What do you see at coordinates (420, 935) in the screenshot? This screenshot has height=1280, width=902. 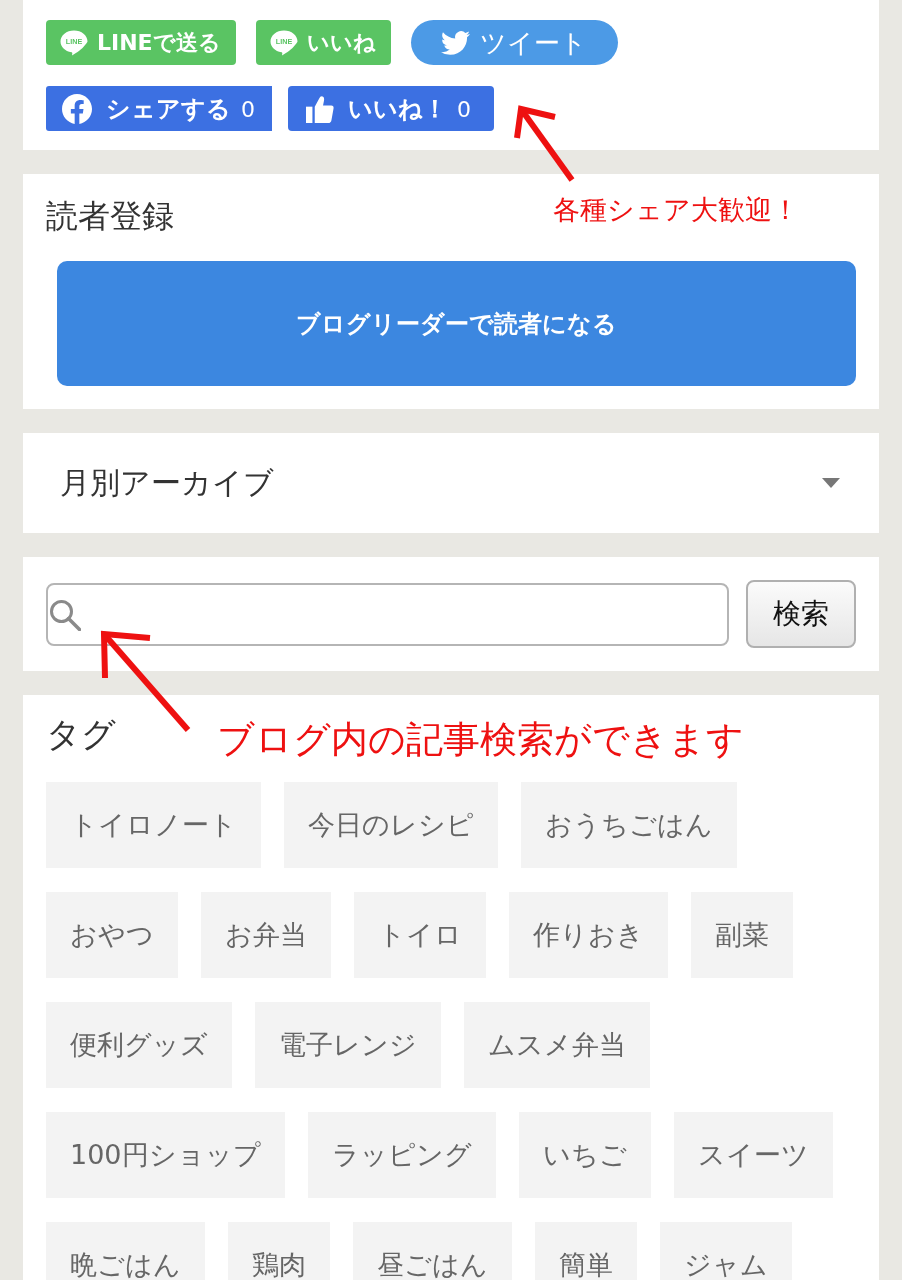 I see `tag-link: トイロ` at bounding box center [420, 935].